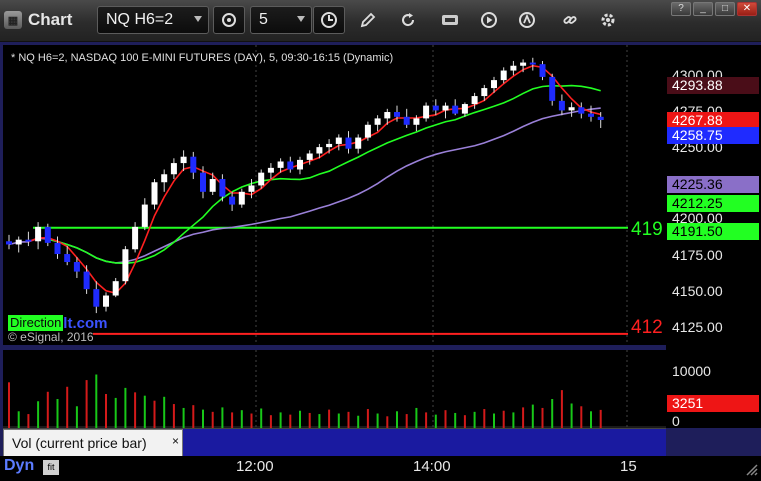  What do you see at coordinates (153, 20) in the screenshot?
I see `symbol-selector: NQ H6=2` at bounding box center [153, 20].